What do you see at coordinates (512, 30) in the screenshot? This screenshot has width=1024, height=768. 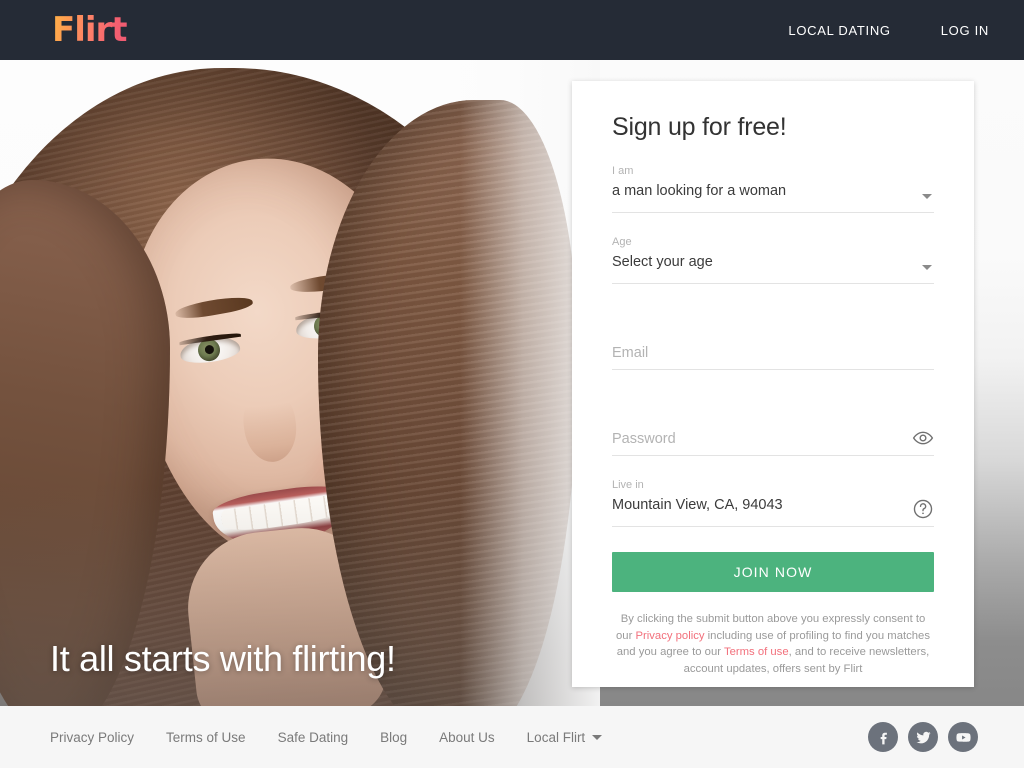 I see `site-header: Flirt LOCAL DATING LOG IN` at bounding box center [512, 30].